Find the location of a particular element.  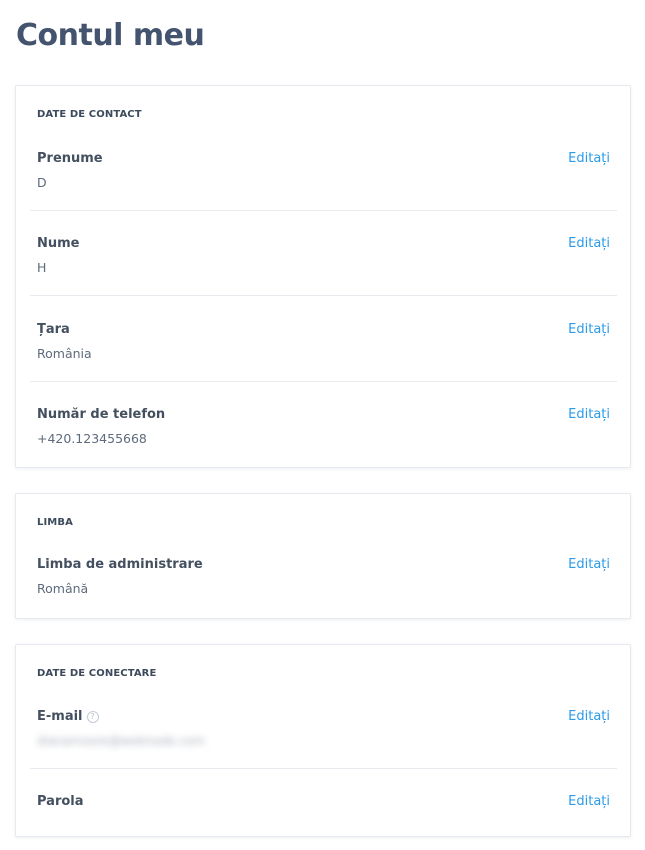

email-label: E-mail is located at coordinates (60, 716).